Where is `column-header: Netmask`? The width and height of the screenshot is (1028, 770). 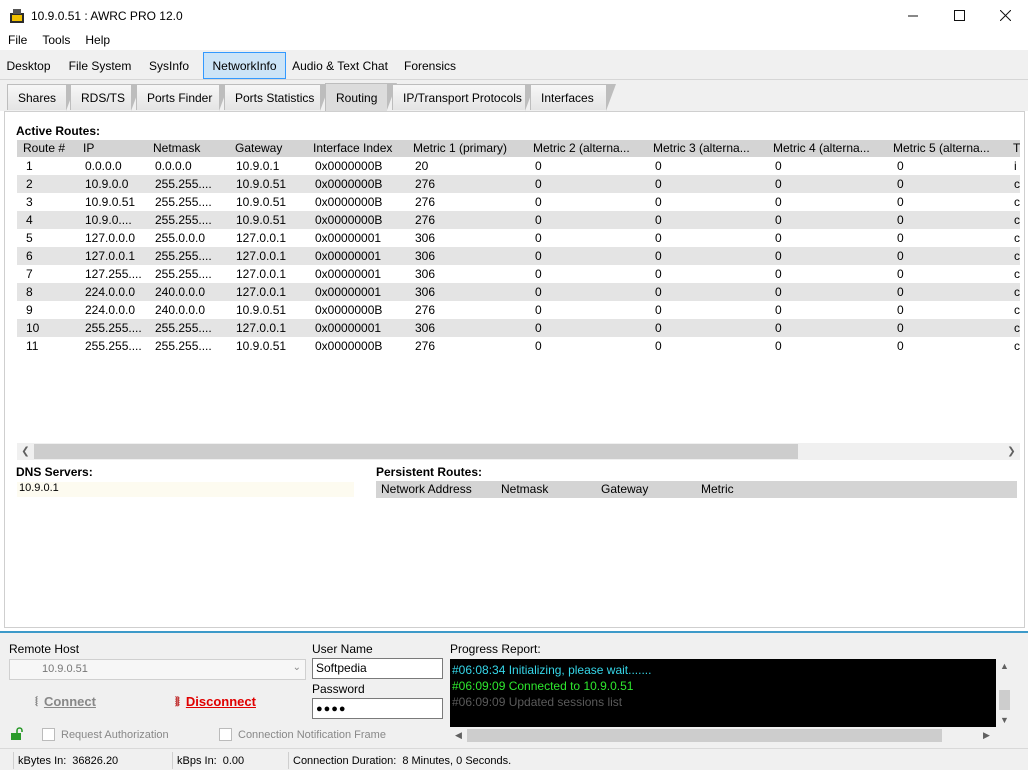 column-header: Netmask is located at coordinates (176, 148).